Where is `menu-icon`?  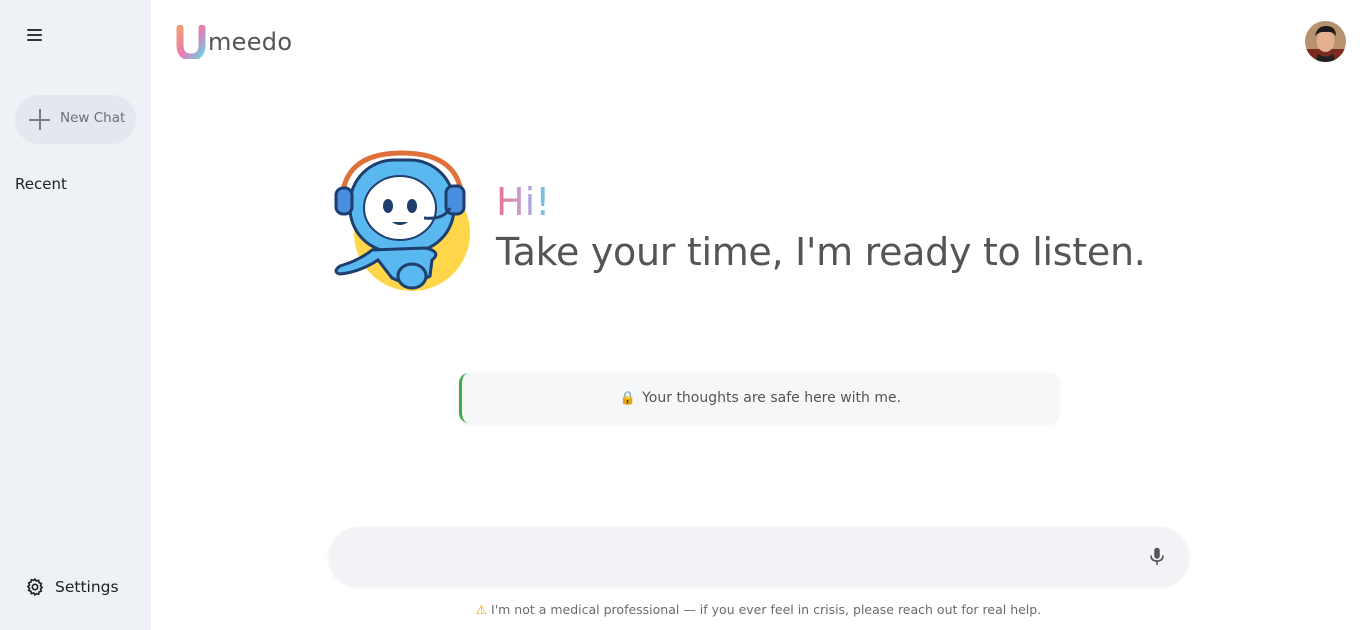
menu-icon is located at coordinates (35, 35).